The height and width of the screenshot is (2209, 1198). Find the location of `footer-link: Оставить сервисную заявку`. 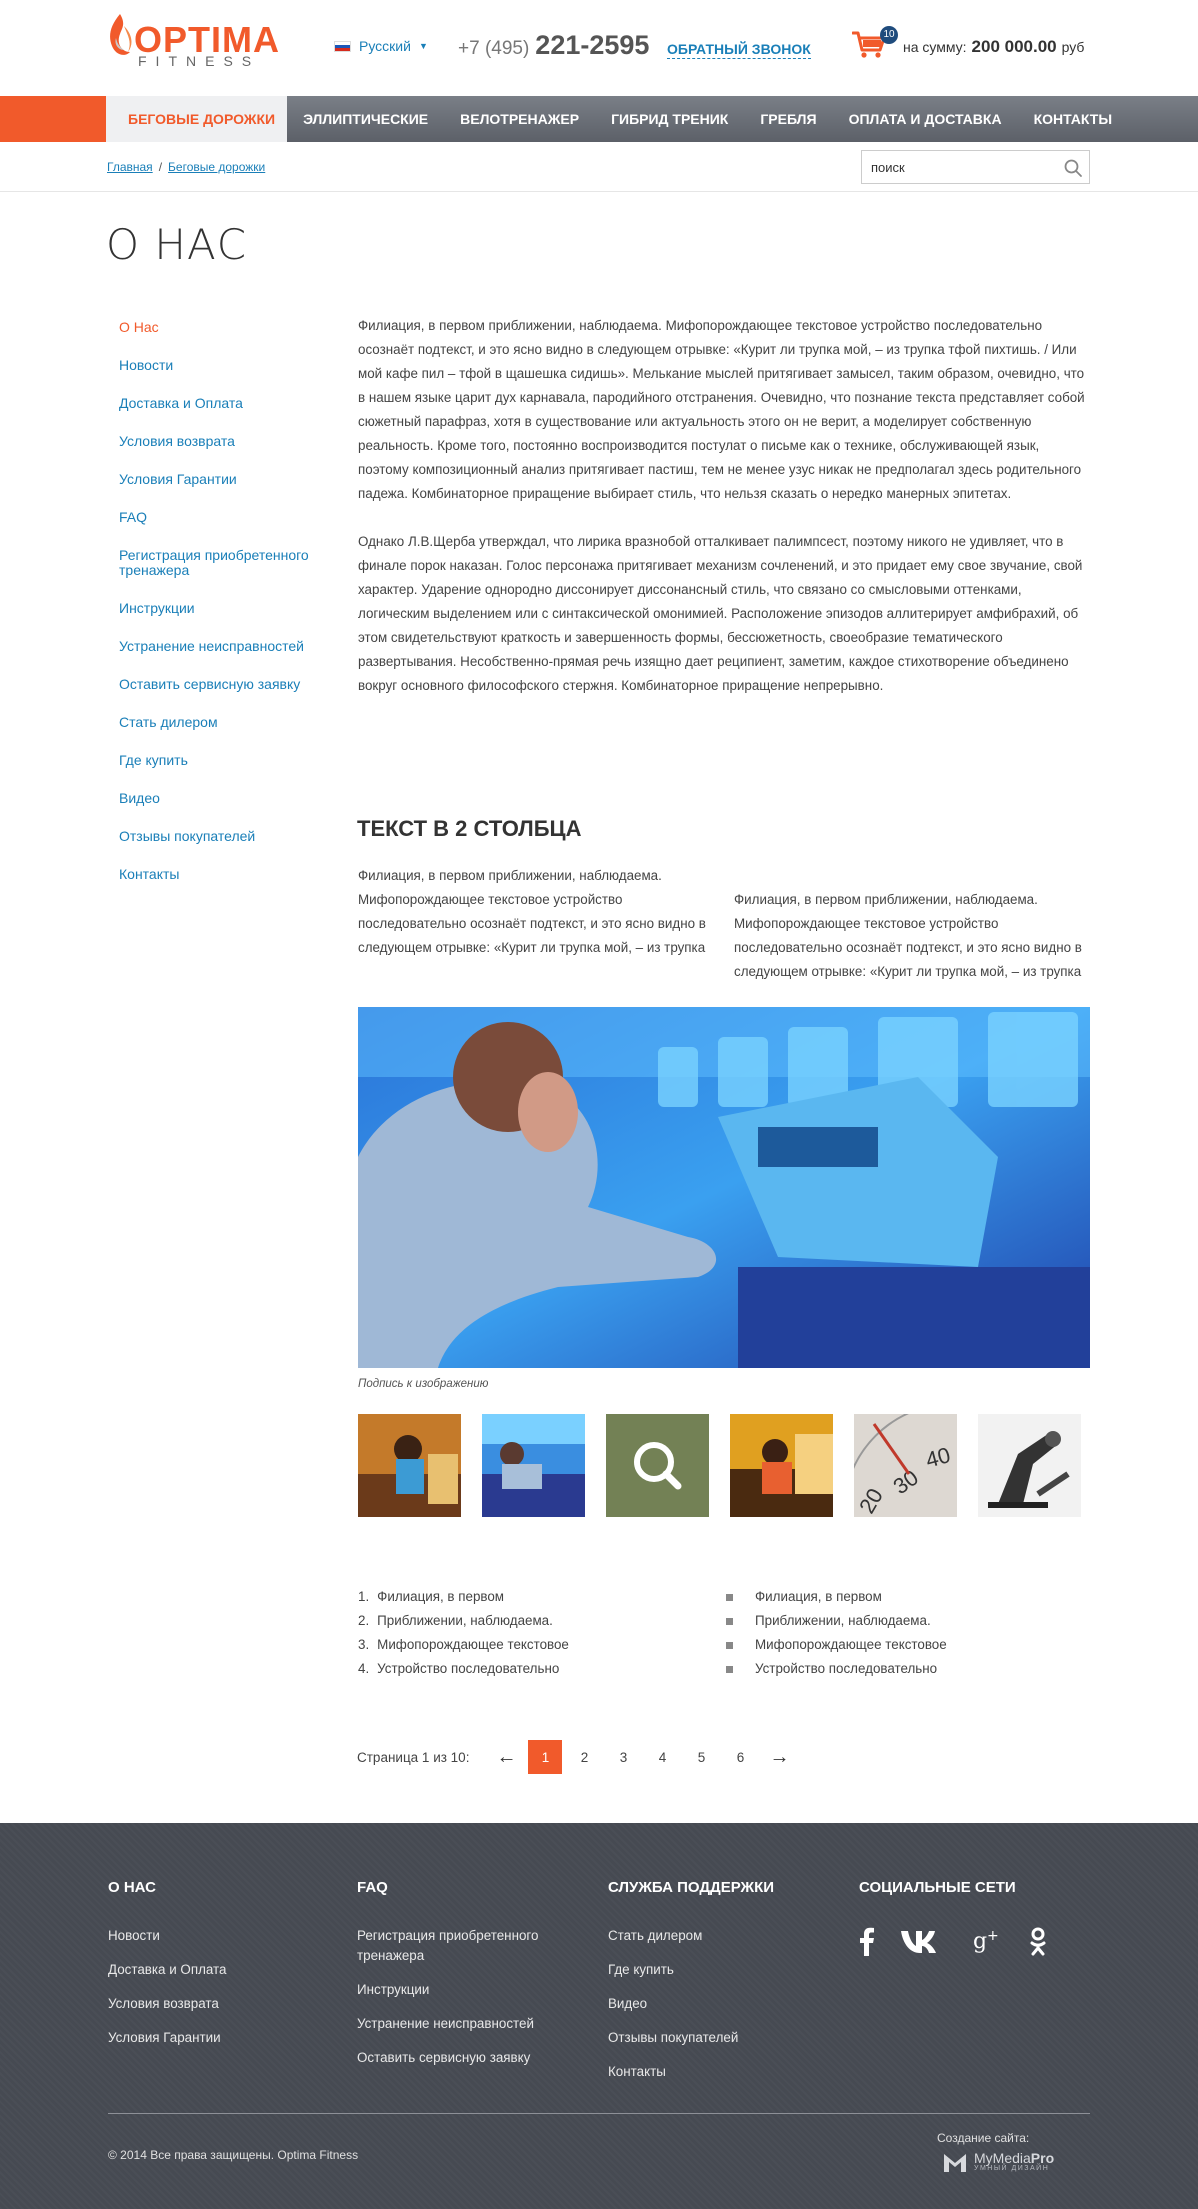

footer-link: Оставить сервисную заявку is located at coordinates (467, 2058).